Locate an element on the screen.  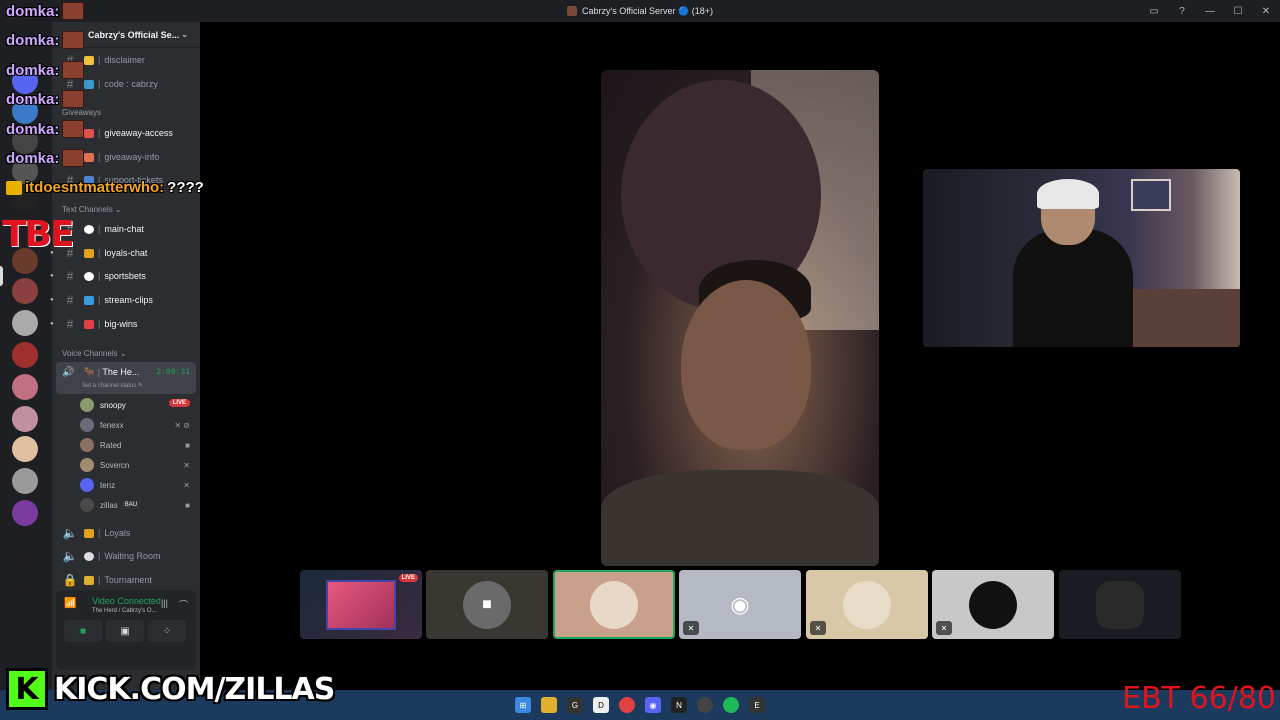
voice-channel-tournament: 🔒 | Tournament is located at coordinates (127, 580).